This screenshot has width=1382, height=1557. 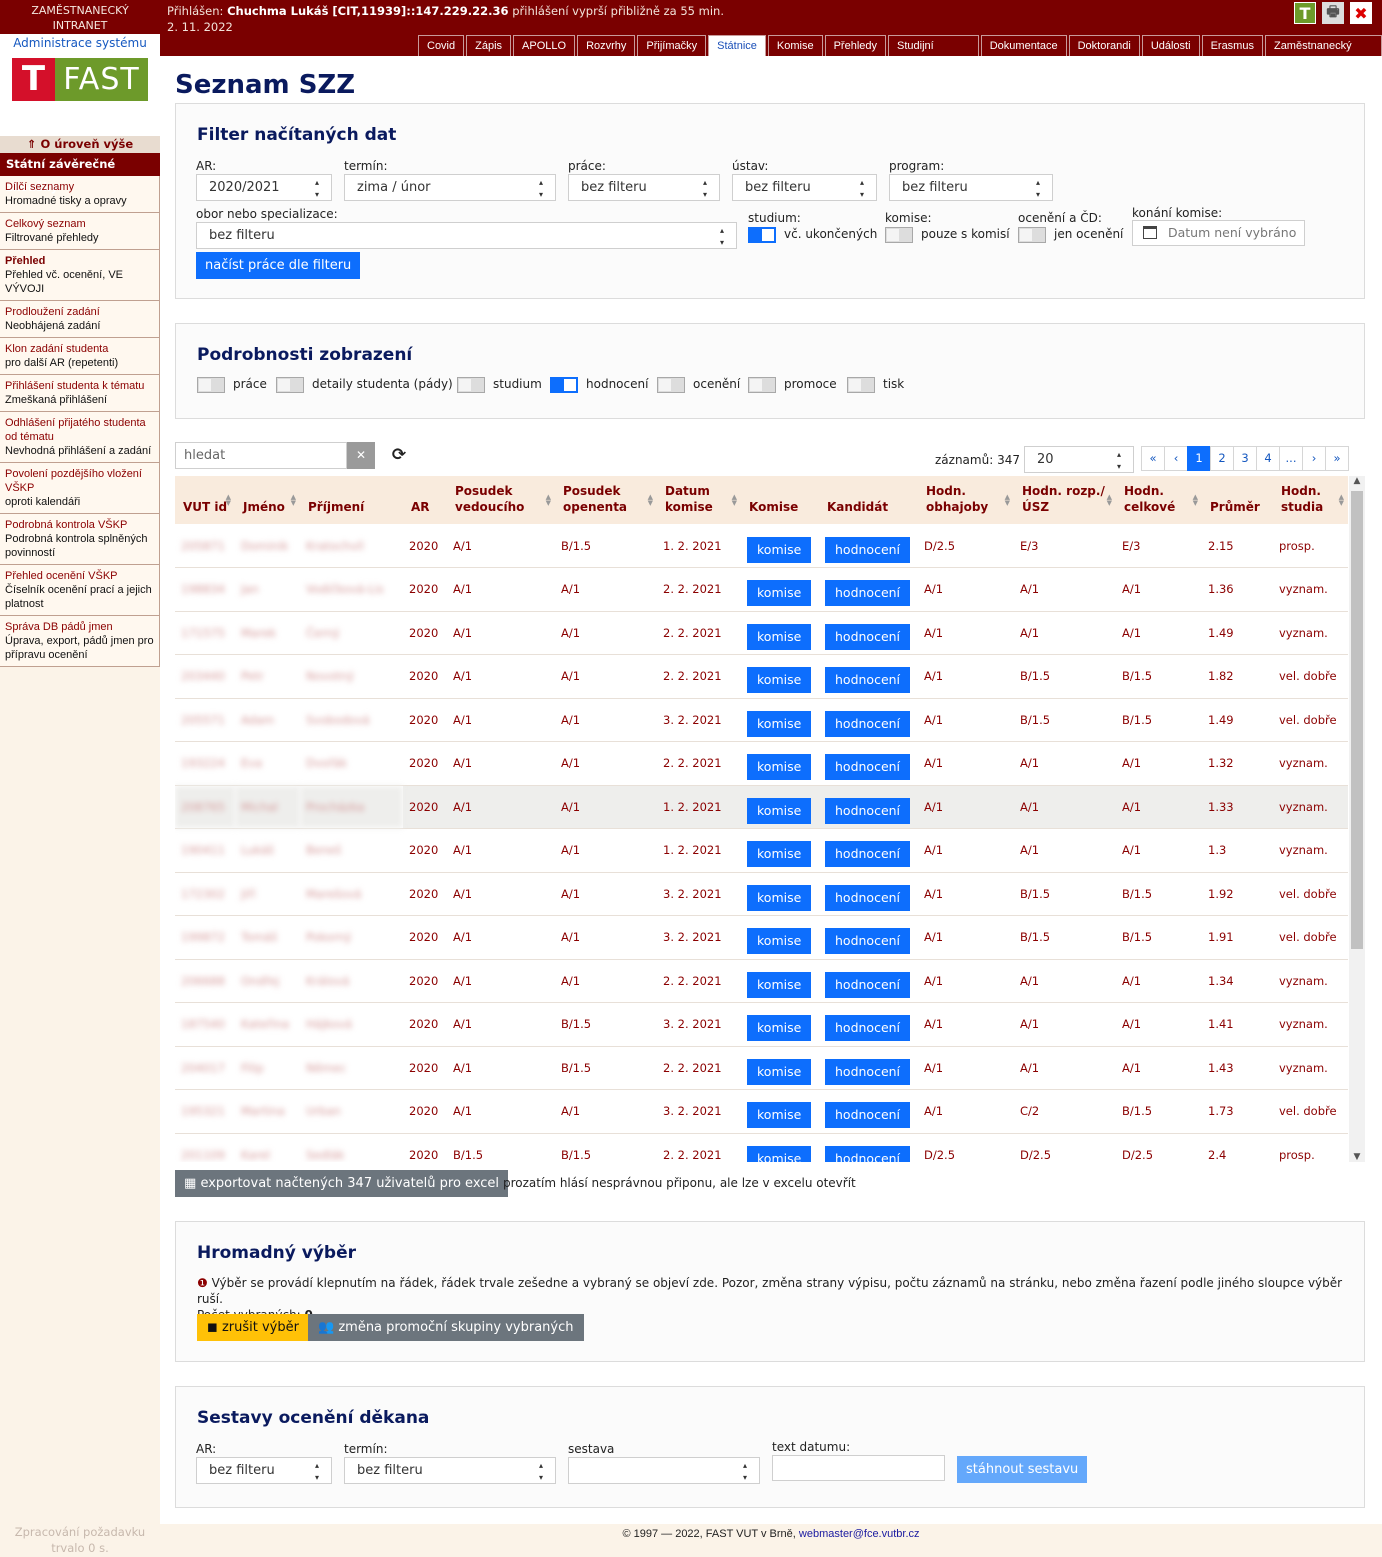 I want to click on refresh-icon: ⟳, so click(x=399, y=455).